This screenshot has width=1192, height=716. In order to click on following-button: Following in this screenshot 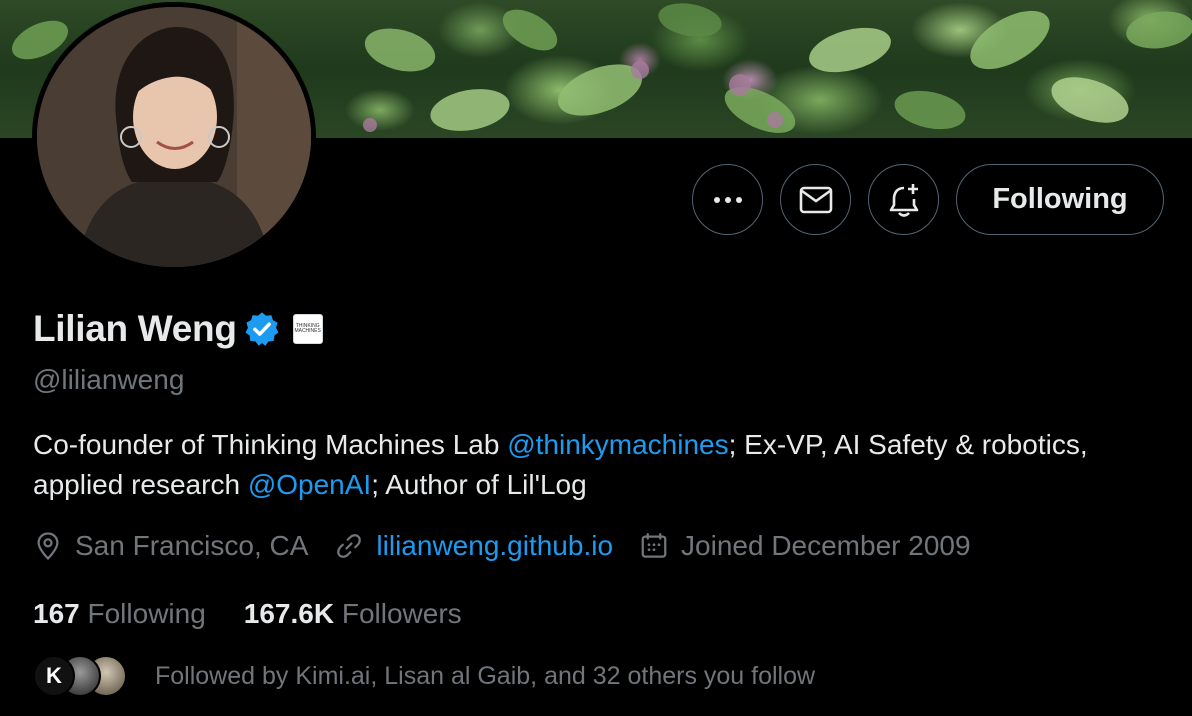, I will do `click(1060, 199)`.